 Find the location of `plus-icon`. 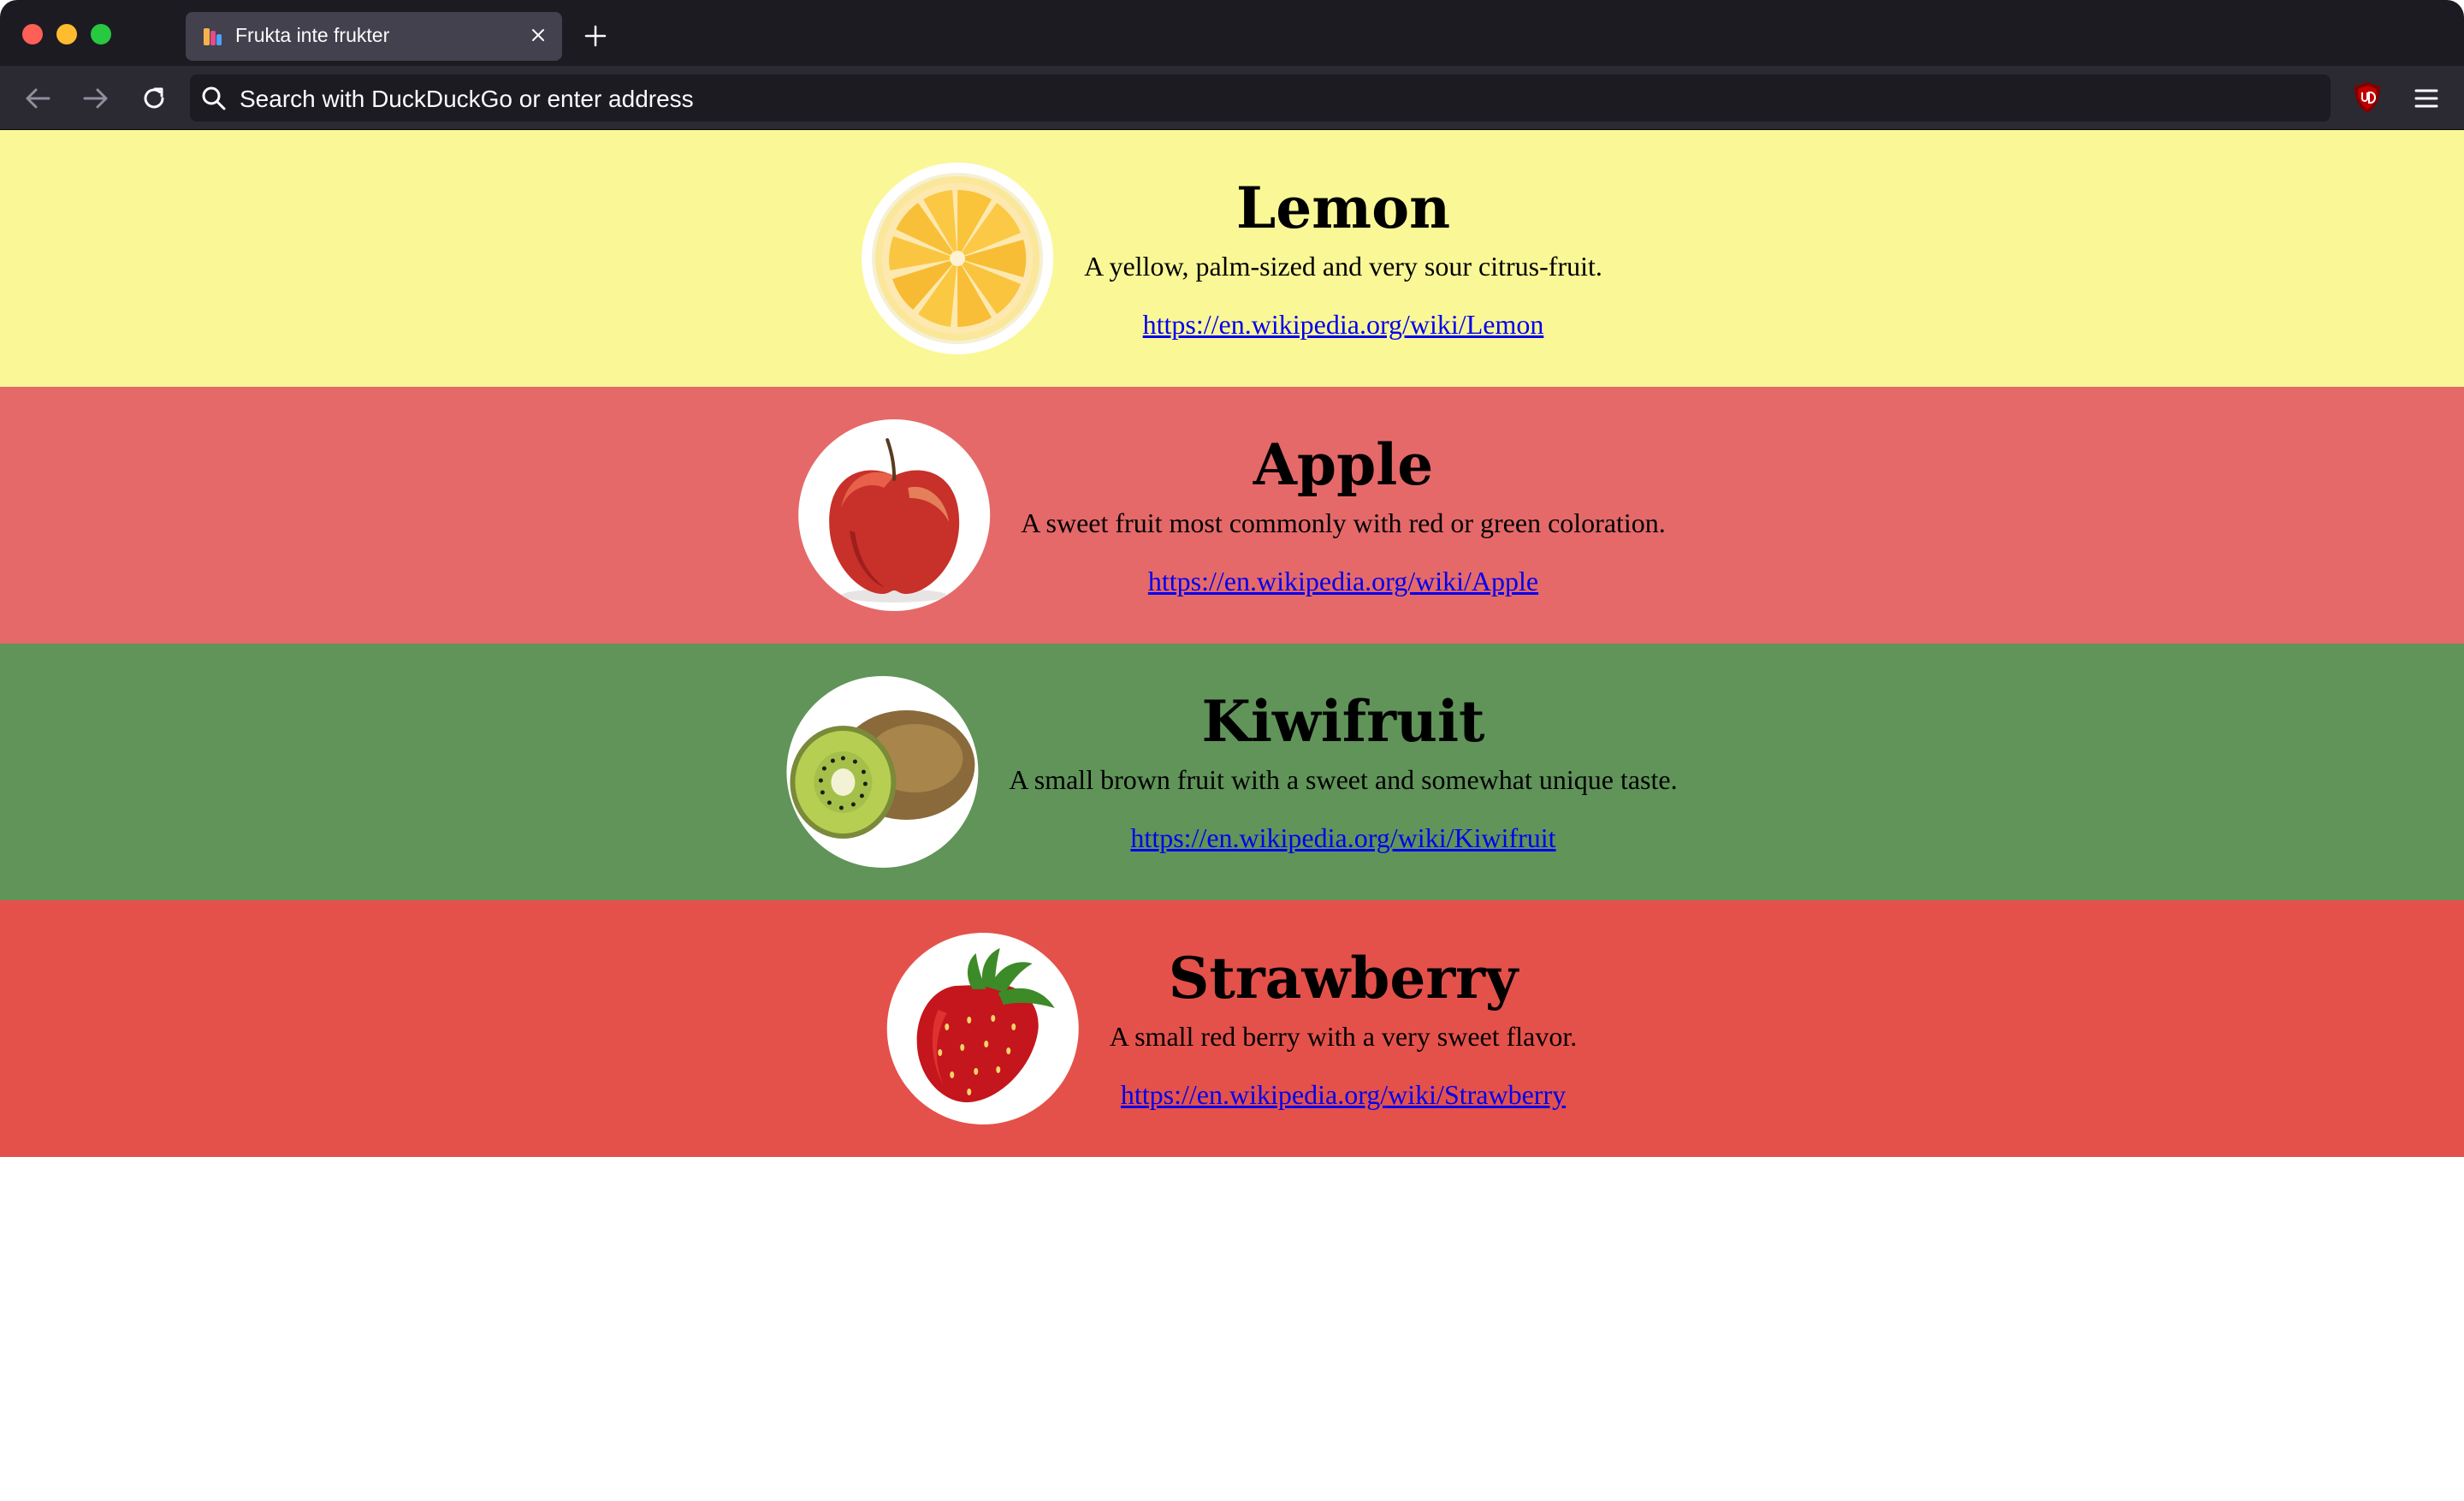

plus-icon is located at coordinates (595, 36).